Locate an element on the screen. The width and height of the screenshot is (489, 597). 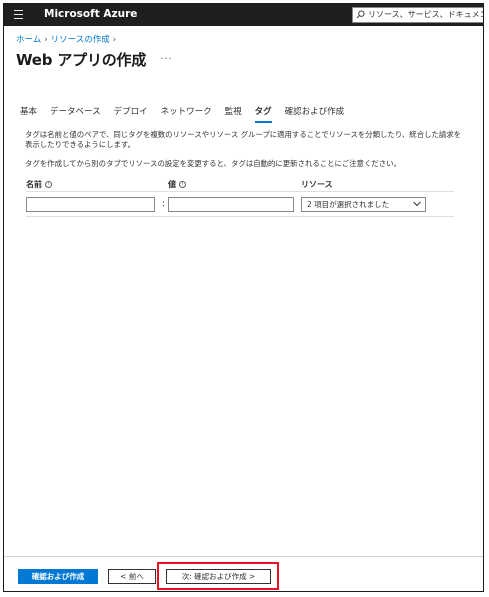
search-icon is located at coordinates (360, 14).